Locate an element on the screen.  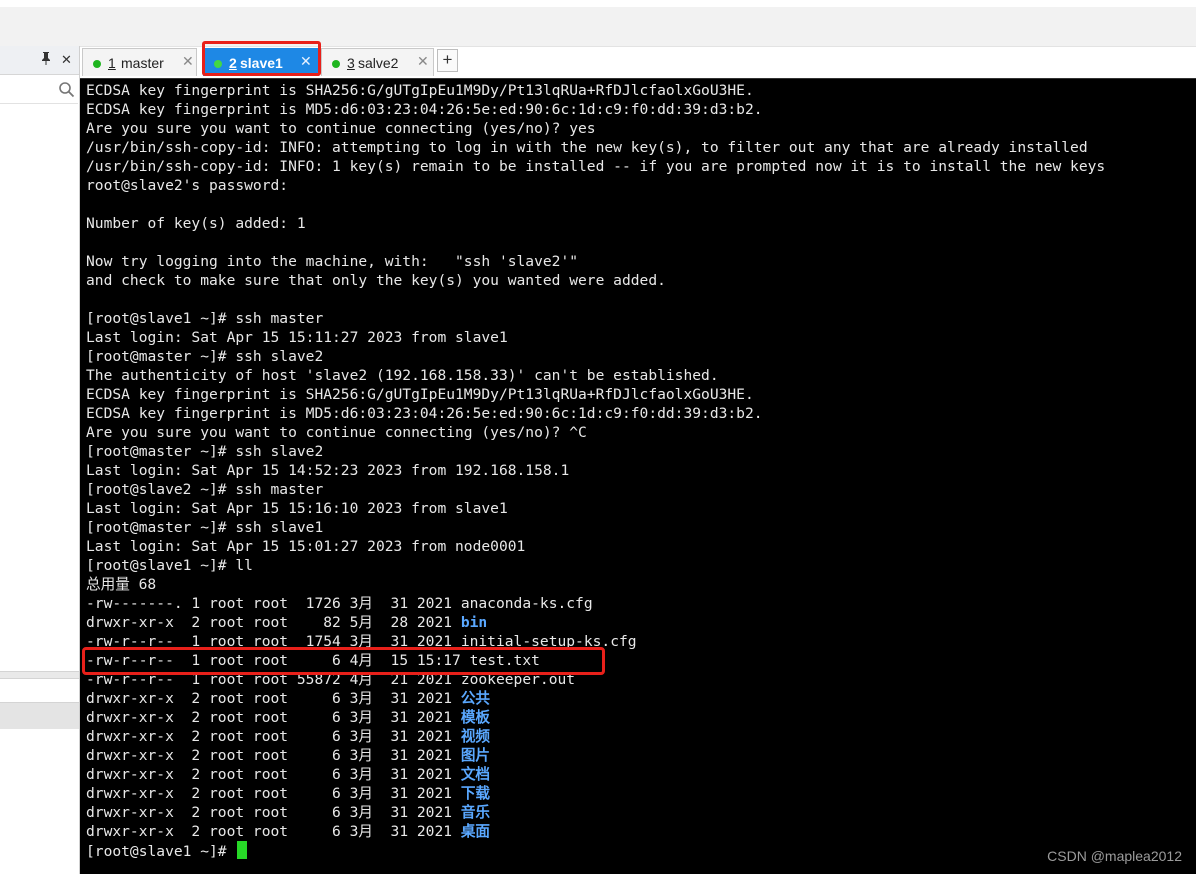
listing-row: drwxr-xr-x 2 root root 6 3月 31 2021 模板 is located at coordinates (288, 717).